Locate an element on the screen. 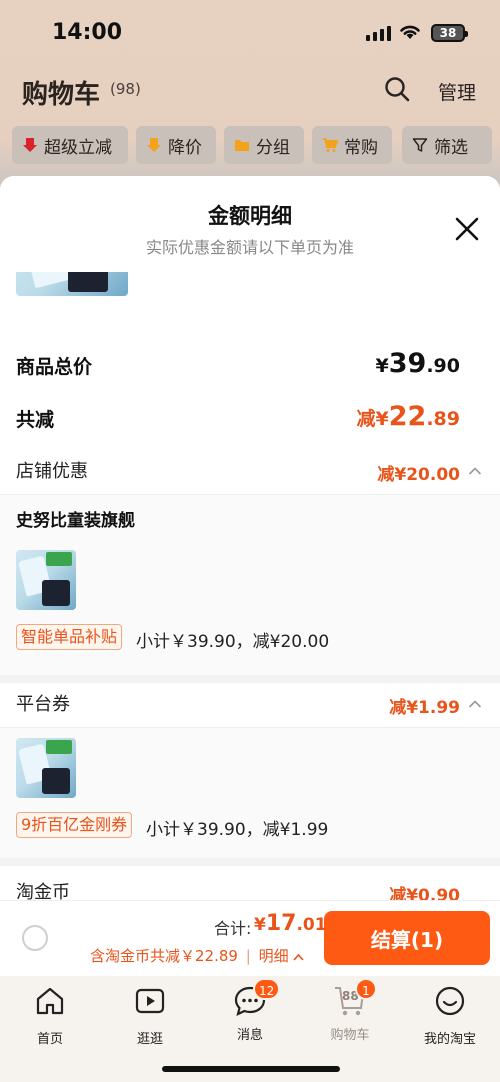  cellular-signal-icon is located at coordinates (378, 33).